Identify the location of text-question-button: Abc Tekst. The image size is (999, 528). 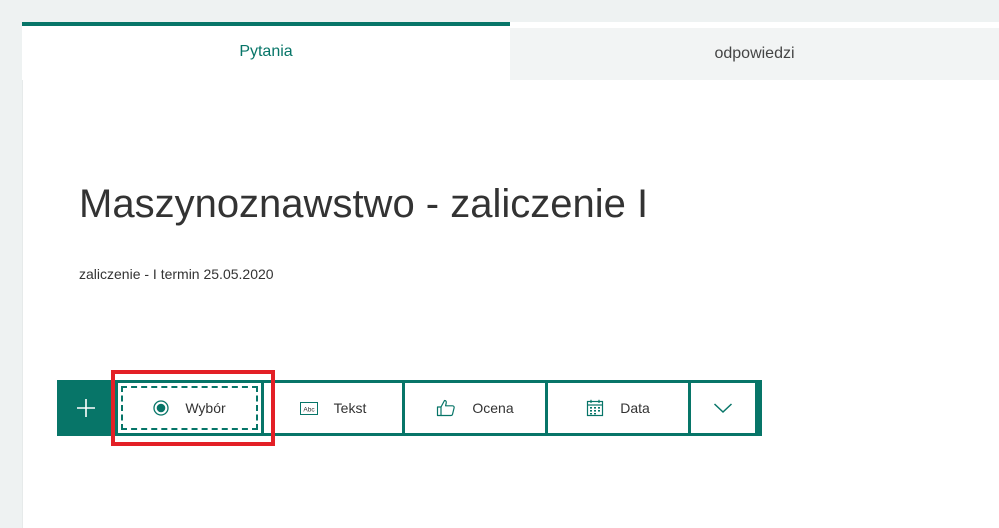
(333, 408).